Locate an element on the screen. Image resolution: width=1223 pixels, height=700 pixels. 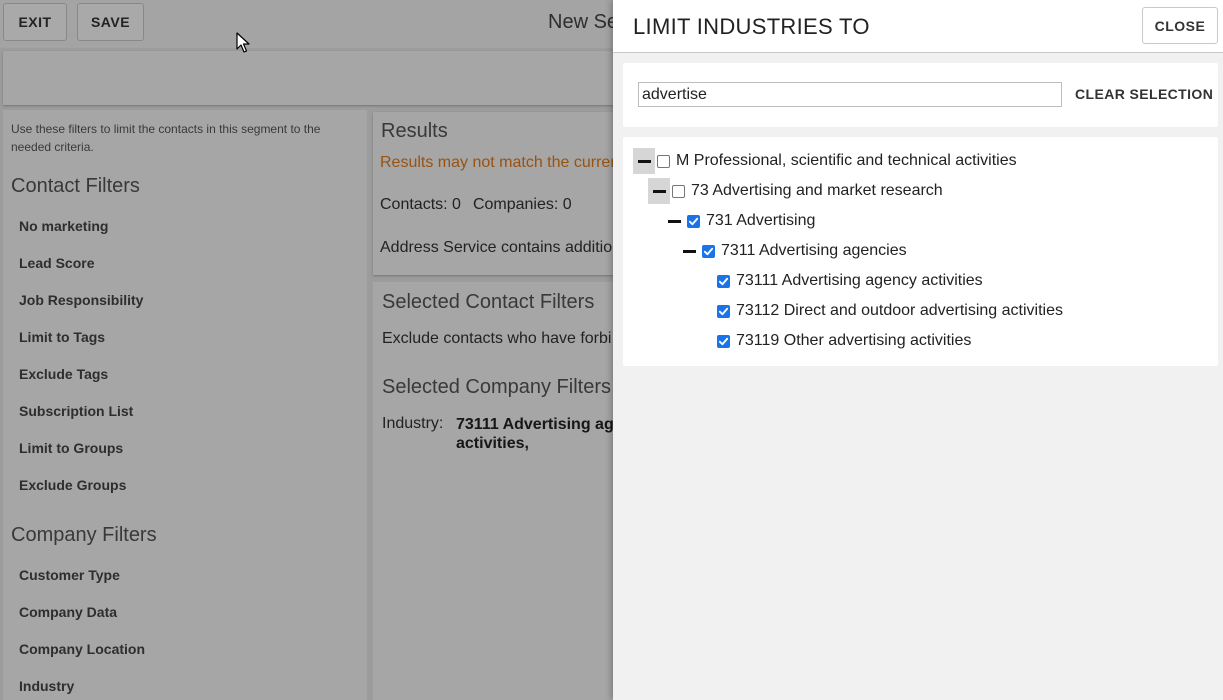
tree-node-1: 73 Advertising and market research is located at coordinates (795, 191).